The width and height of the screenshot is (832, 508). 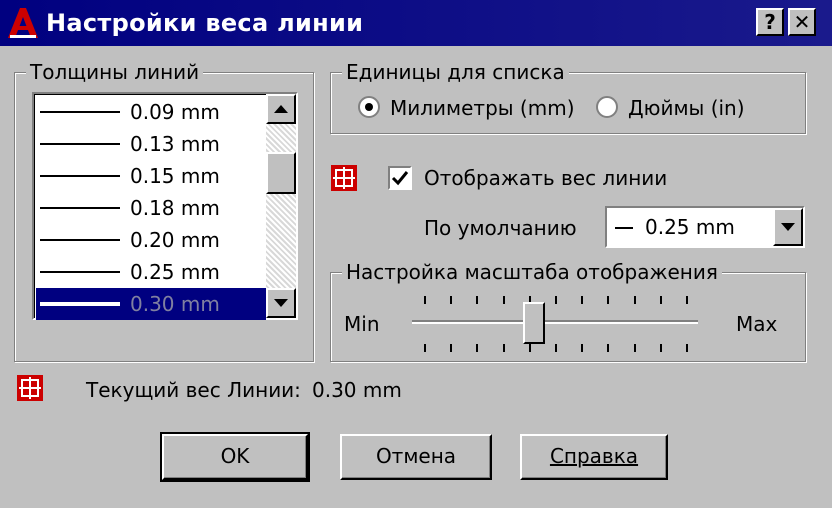 I want to click on title-bar: Настройки веса линии ? ✕, so click(x=416, y=23).